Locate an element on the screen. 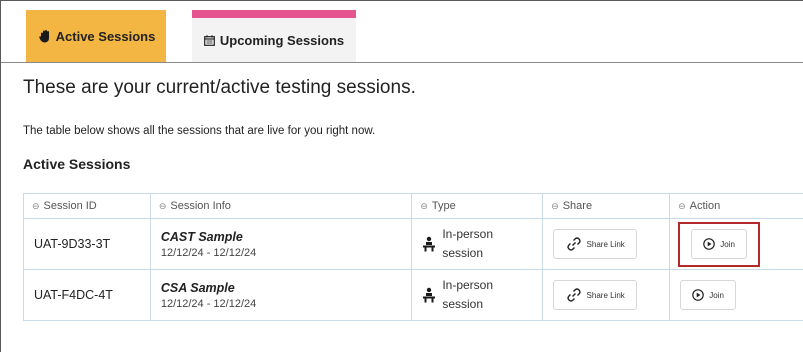  session-tabs: Active Sessions Upcoming Sessions is located at coordinates (191, 36).